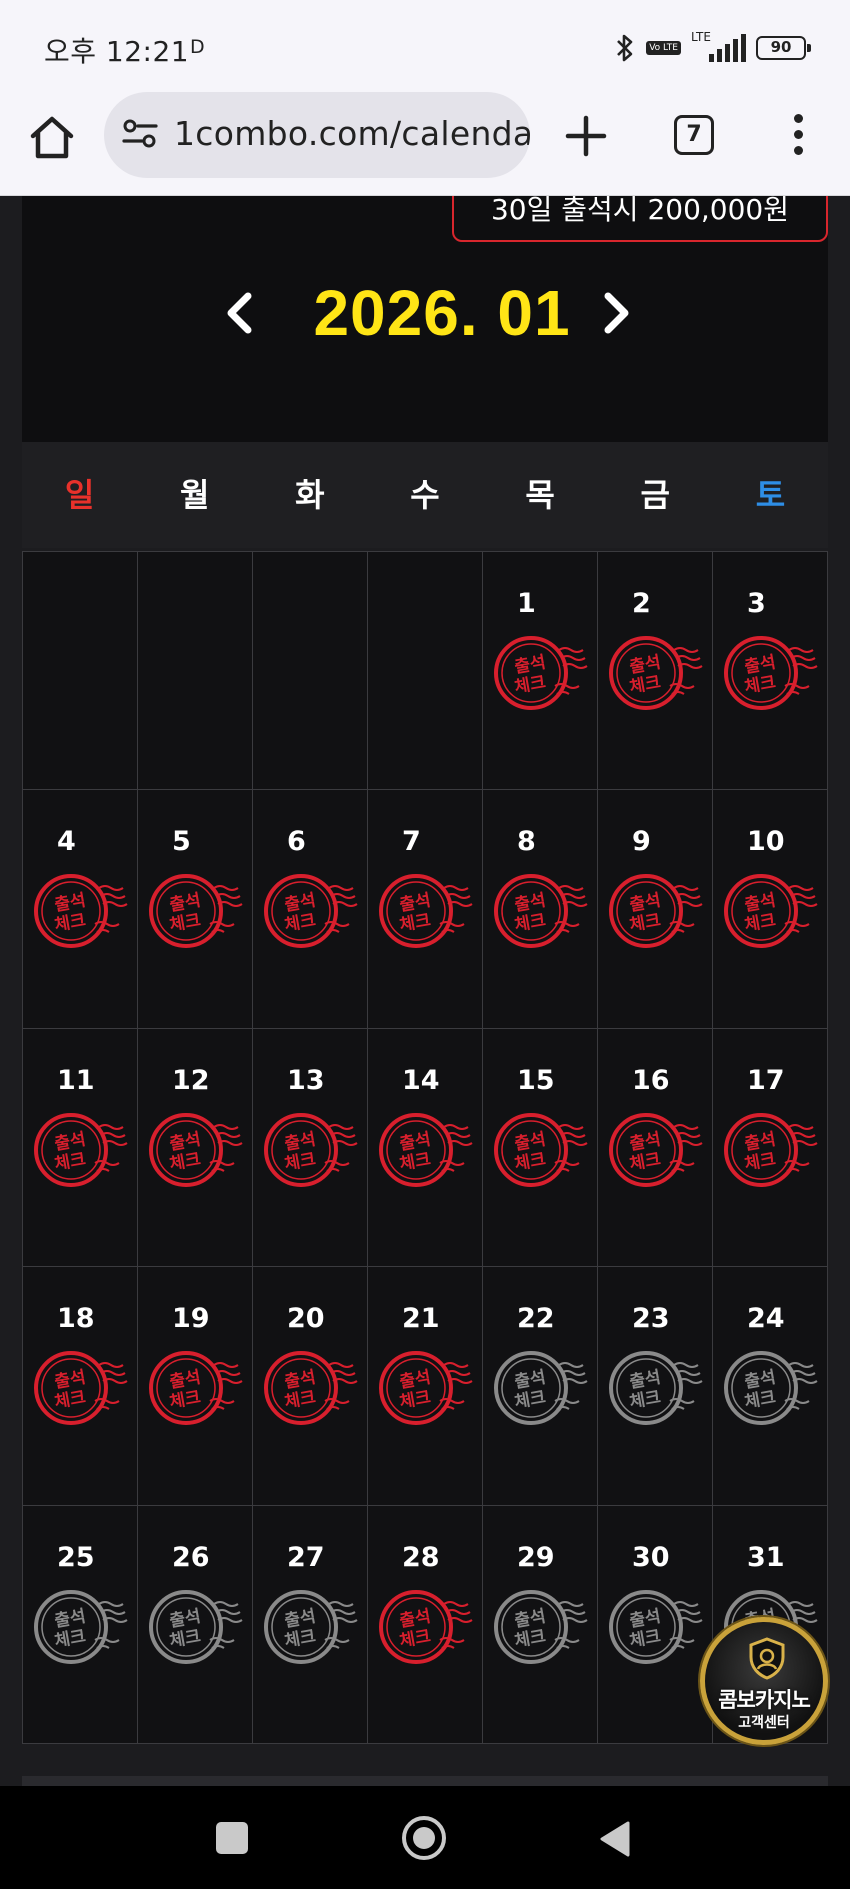 Image resolution: width=850 pixels, height=1889 pixels. What do you see at coordinates (764, 1723) in the screenshot?
I see `customer-center-subtitle: 고객센터` at bounding box center [764, 1723].